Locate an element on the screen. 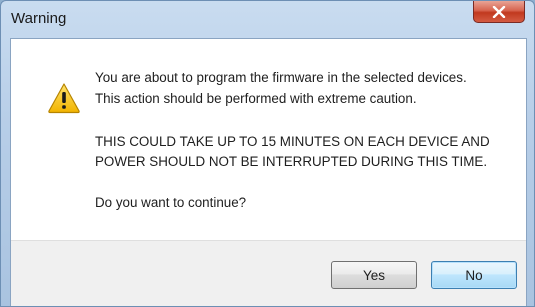  window-title: Warning is located at coordinates (39, 18).